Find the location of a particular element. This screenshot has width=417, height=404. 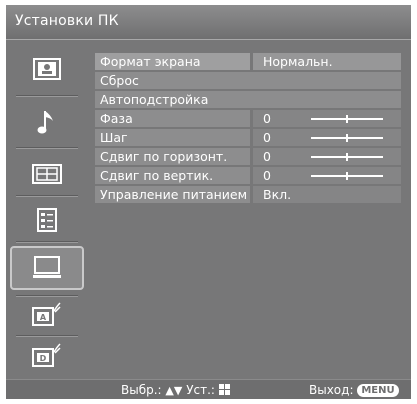

sidebar-item-setup is located at coordinates (47, 220).